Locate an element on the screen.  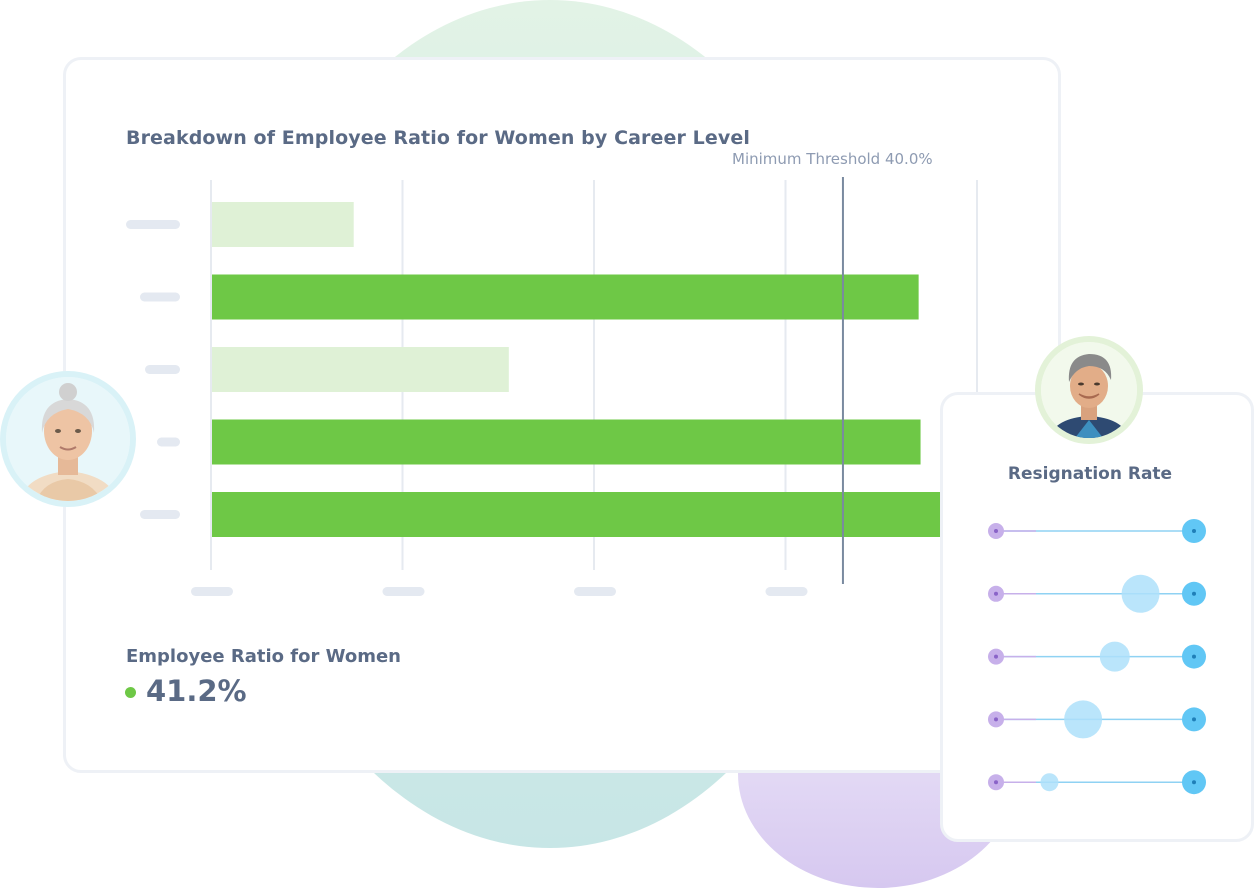
man-portrait-icon is located at coordinates (1089, 390).